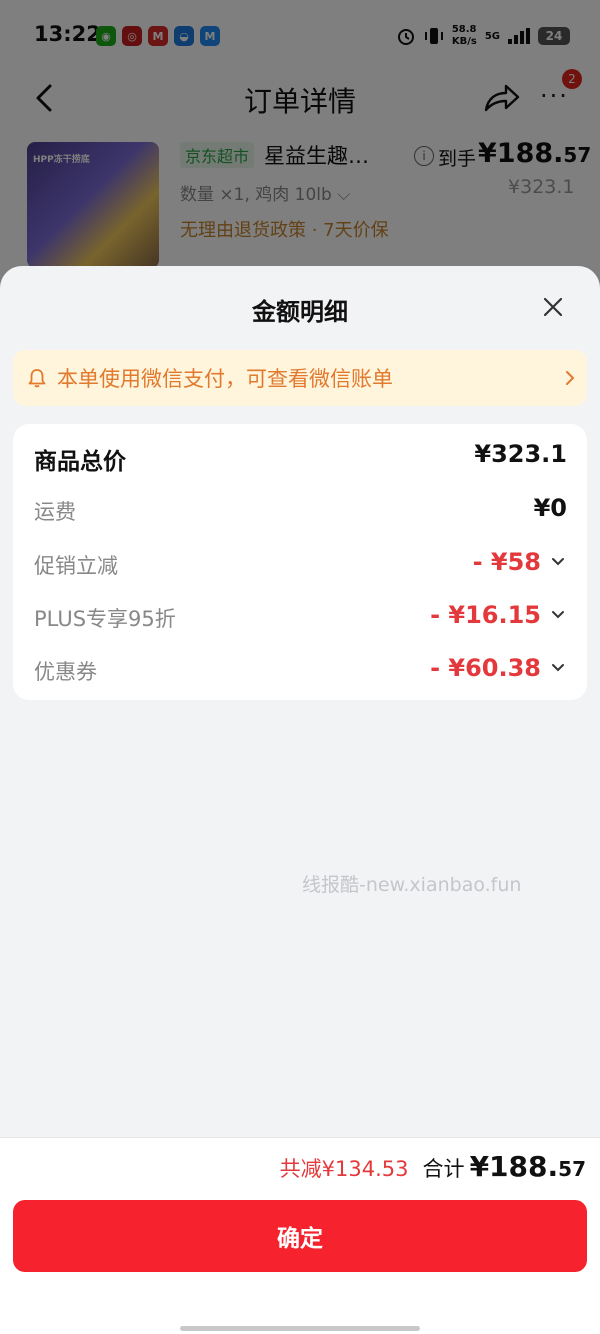 The width and height of the screenshot is (600, 1334). Describe the element at coordinates (300, 670) in the screenshot. I see `row-coupon: 优惠券 - ¥60.38` at that location.